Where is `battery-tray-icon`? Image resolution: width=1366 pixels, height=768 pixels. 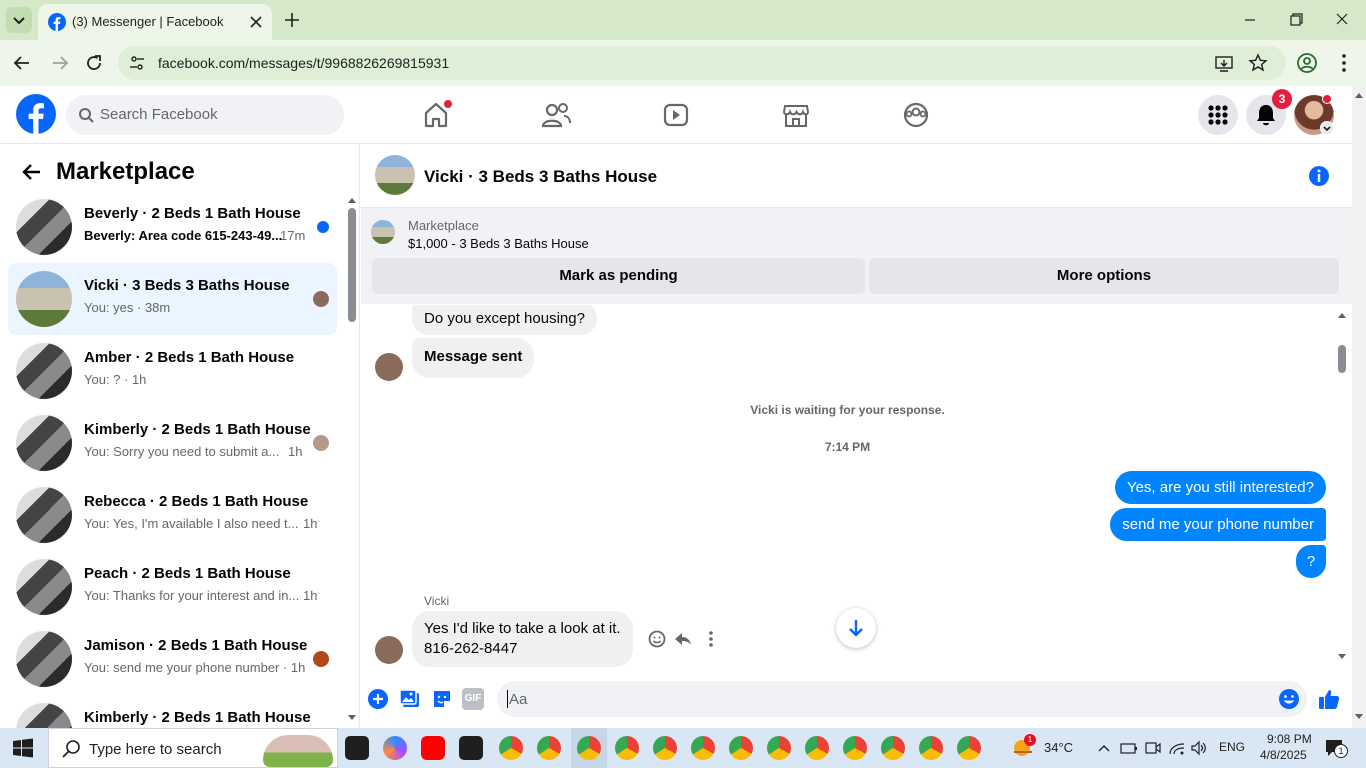 battery-tray-icon is located at coordinates (1129, 748).